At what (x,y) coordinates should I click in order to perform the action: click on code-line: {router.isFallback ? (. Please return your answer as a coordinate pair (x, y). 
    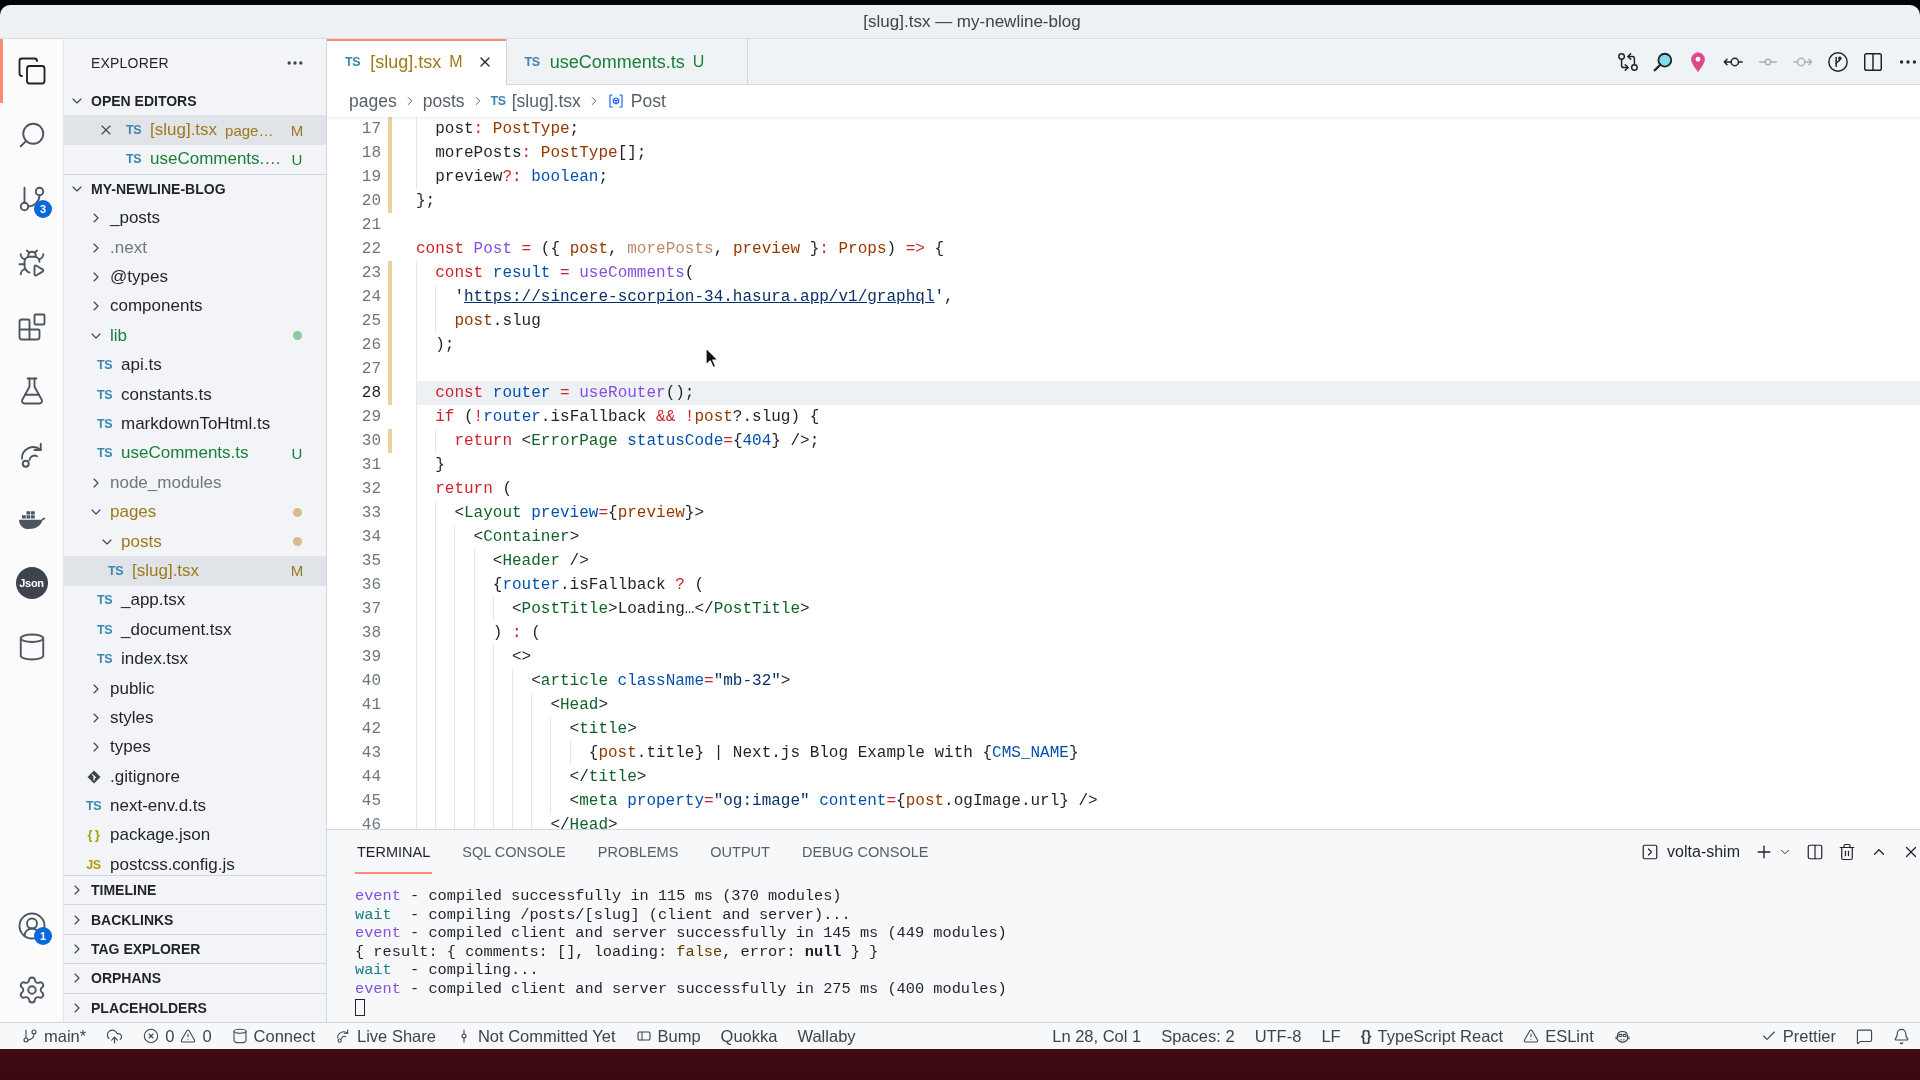
    Looking at the image, I should click on (598, 585).